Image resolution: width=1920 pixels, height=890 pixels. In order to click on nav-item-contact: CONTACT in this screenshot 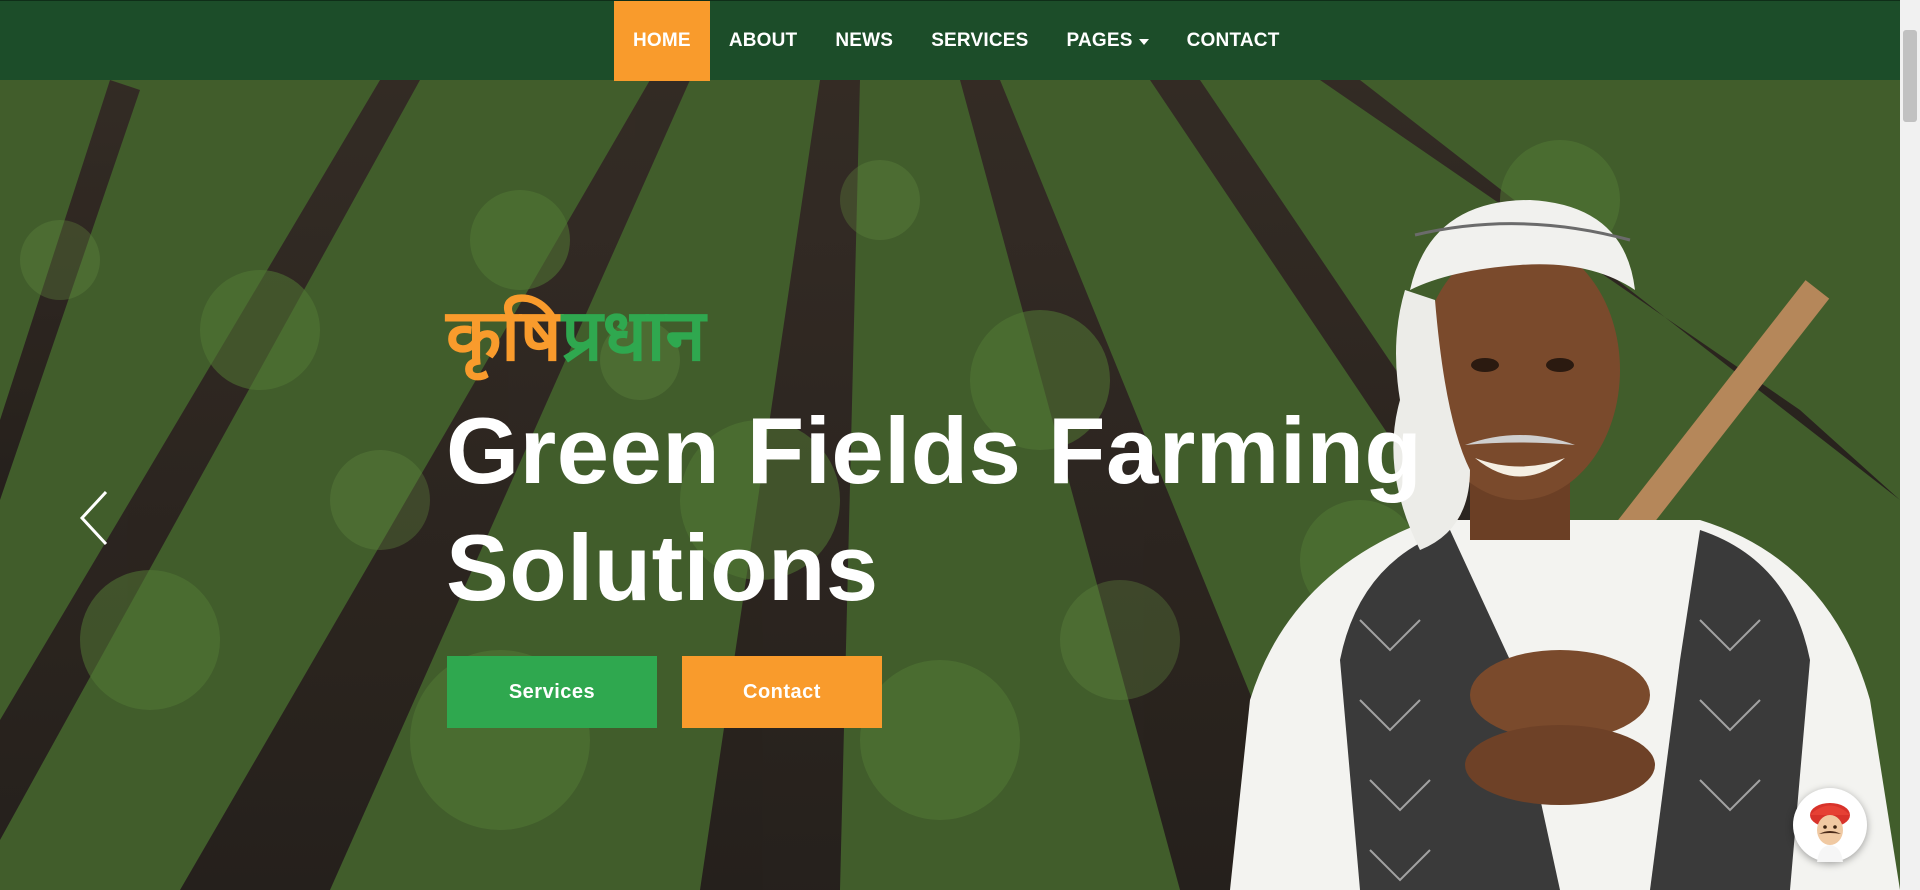, I will do `click(1233, 41)`.